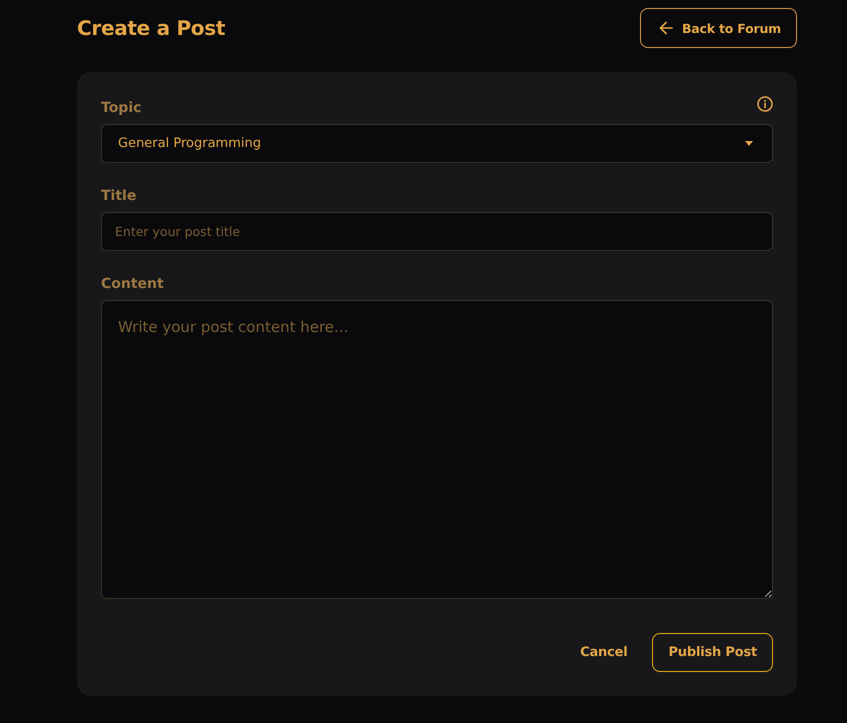 The height and width of the screenshot is (723, 847). Describe the element at coordinates (118, 196) in the screenshot. I see `field-label: Title` at that location.